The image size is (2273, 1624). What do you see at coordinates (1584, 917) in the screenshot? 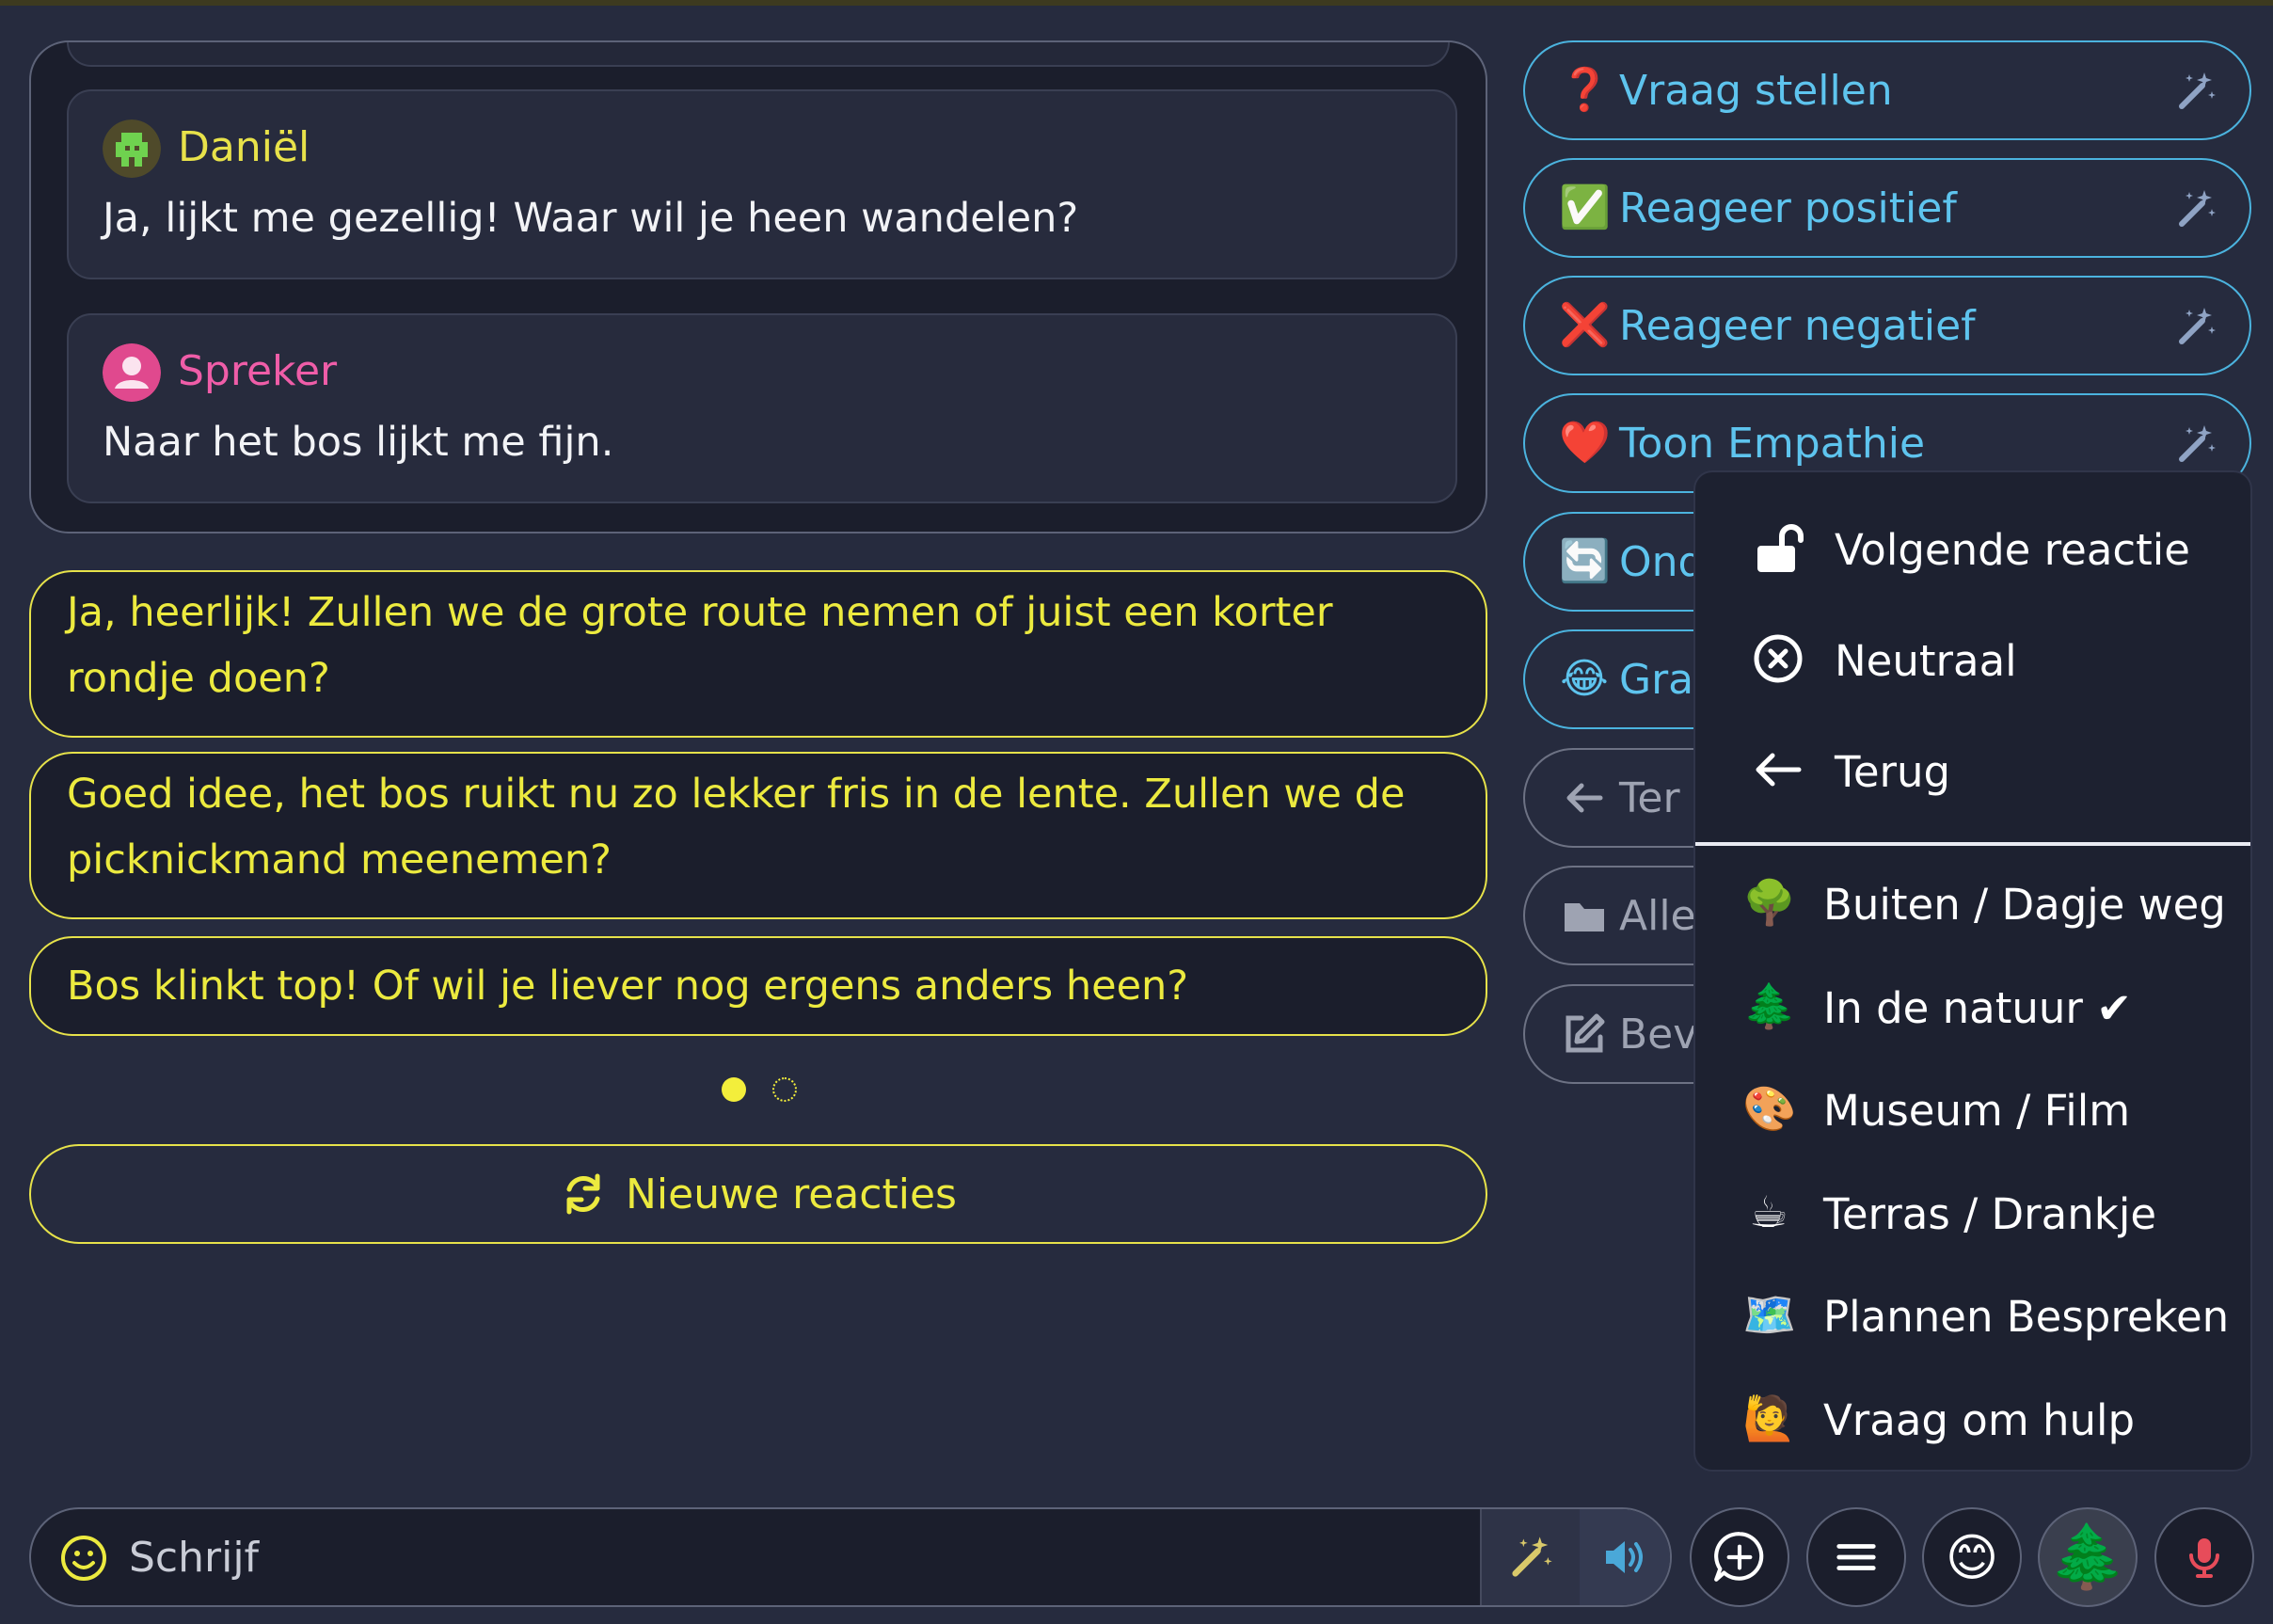
I see `folder-icon` at bounding box center [1584, 917].